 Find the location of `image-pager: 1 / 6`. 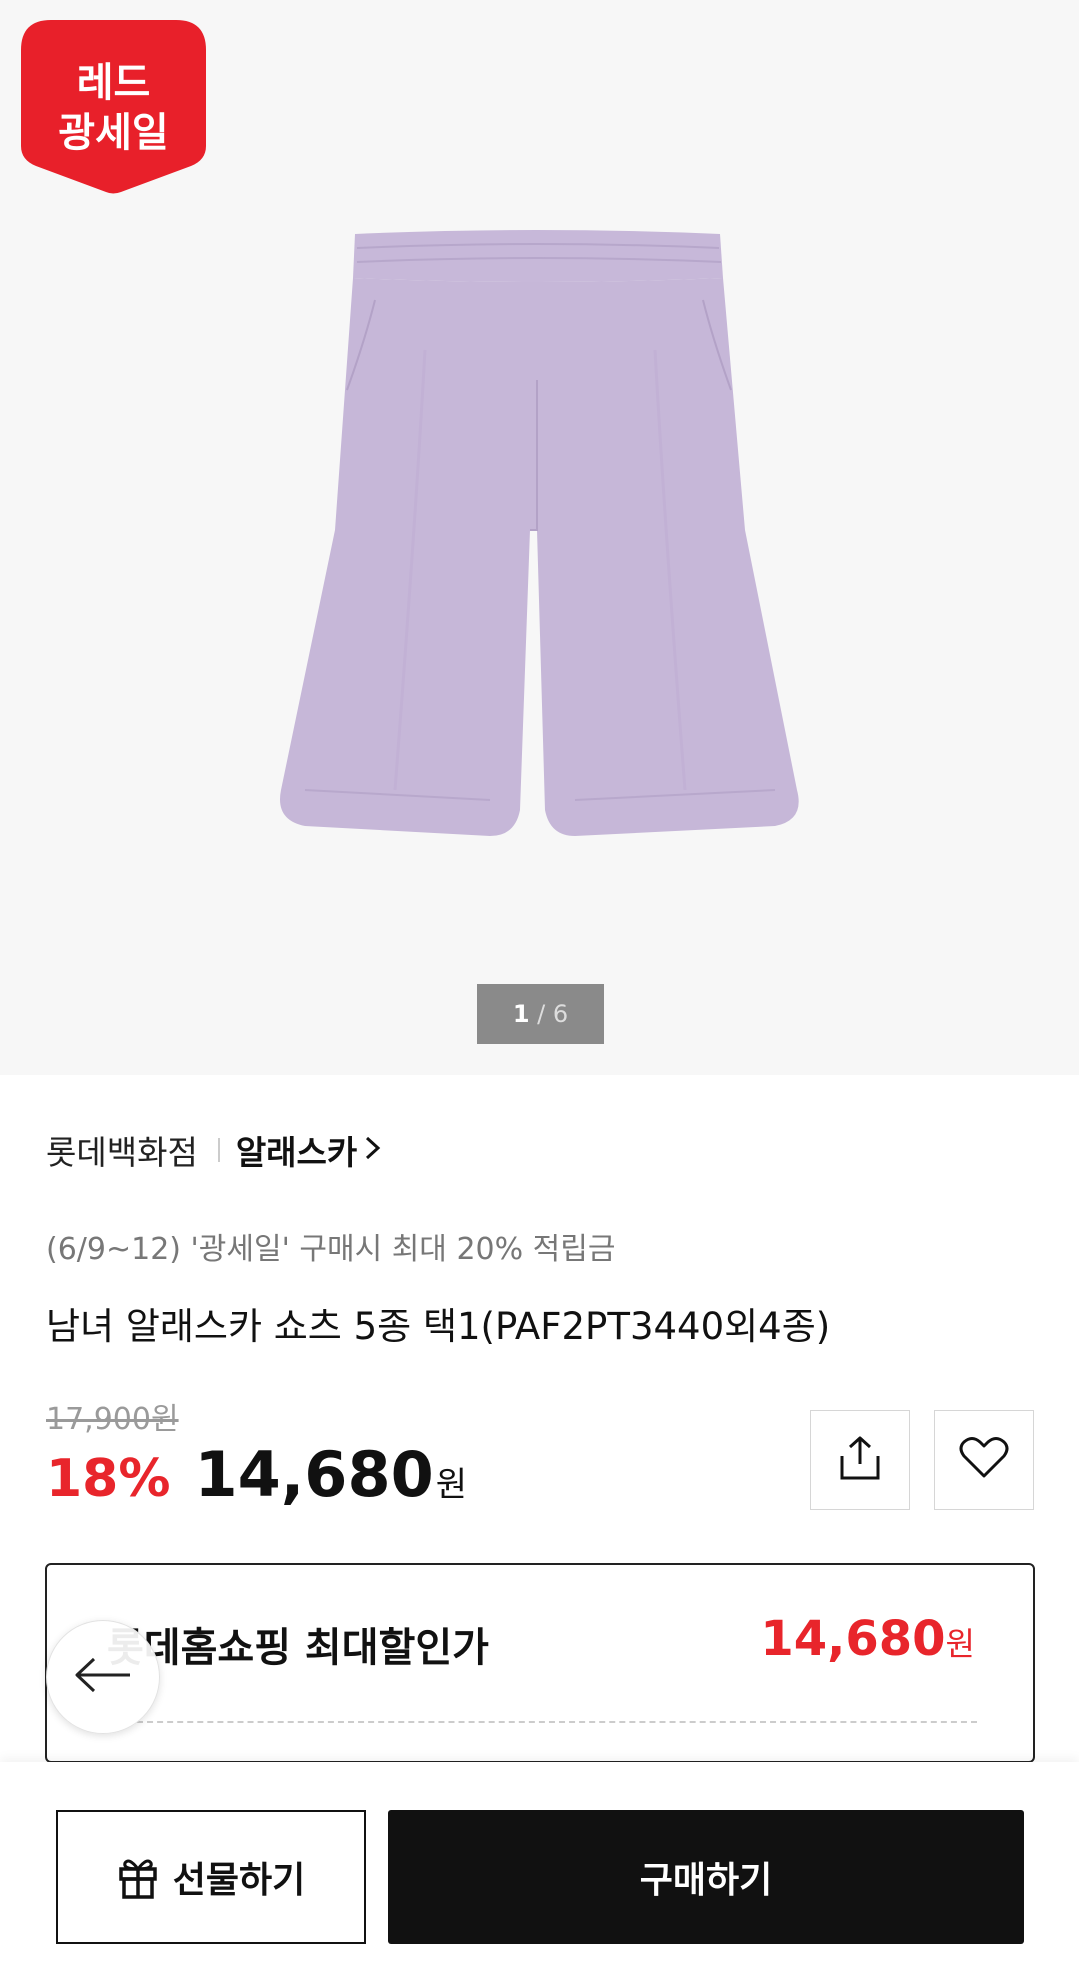

image-pager: 1 / 6 is located at coordinates (540, 1014).